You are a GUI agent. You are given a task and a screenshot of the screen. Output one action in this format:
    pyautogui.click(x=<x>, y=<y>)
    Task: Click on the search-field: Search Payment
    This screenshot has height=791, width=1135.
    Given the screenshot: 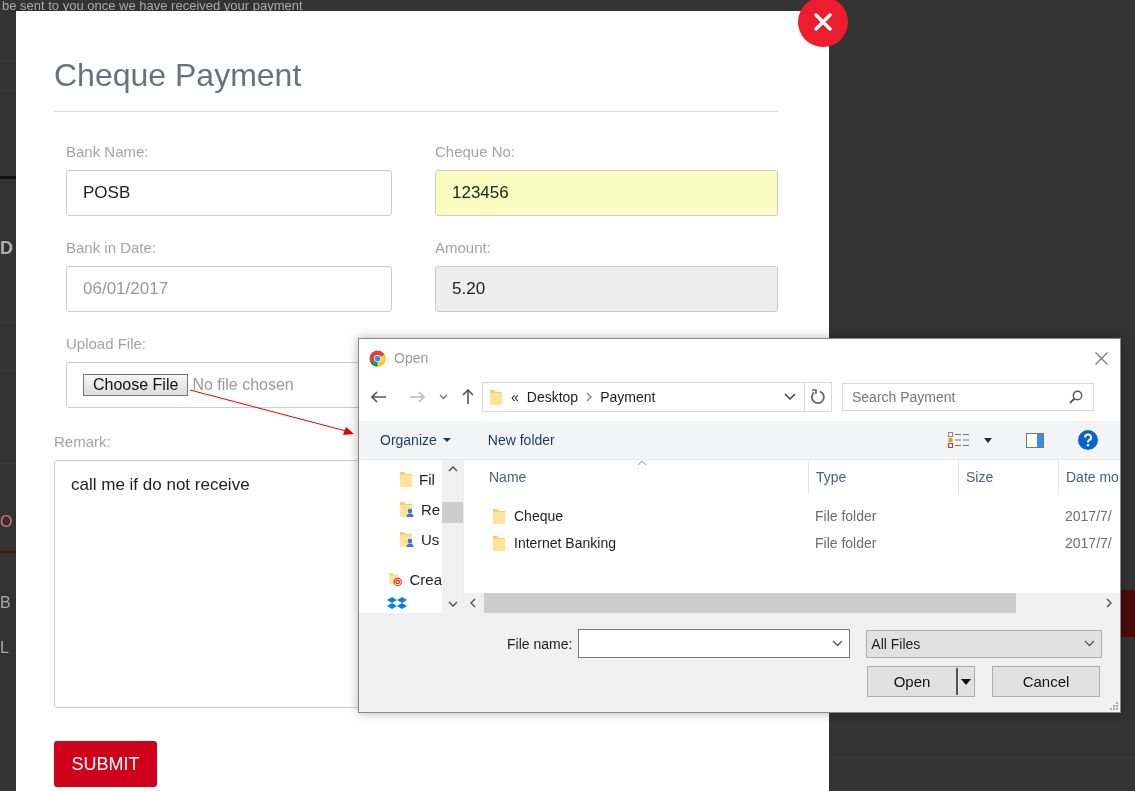 What is the action you would take?
    pyautogui.click(x=968, y=397)
    